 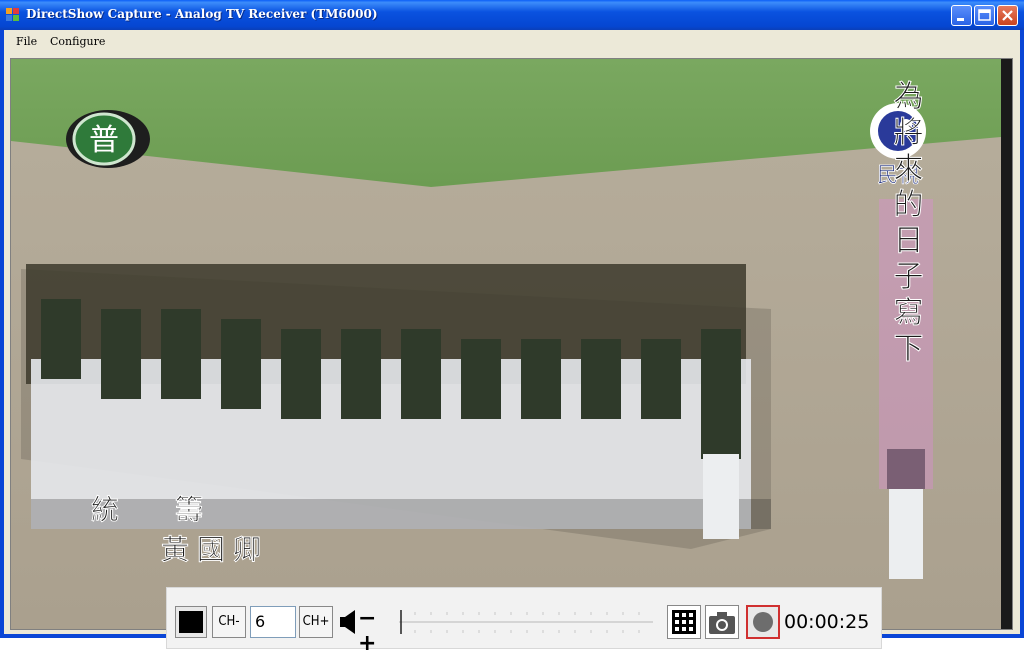 What do you see at coordinates (104, 140) in the screenshot?
I see `station-badge-text: 普` at bounding box center [104, 140].